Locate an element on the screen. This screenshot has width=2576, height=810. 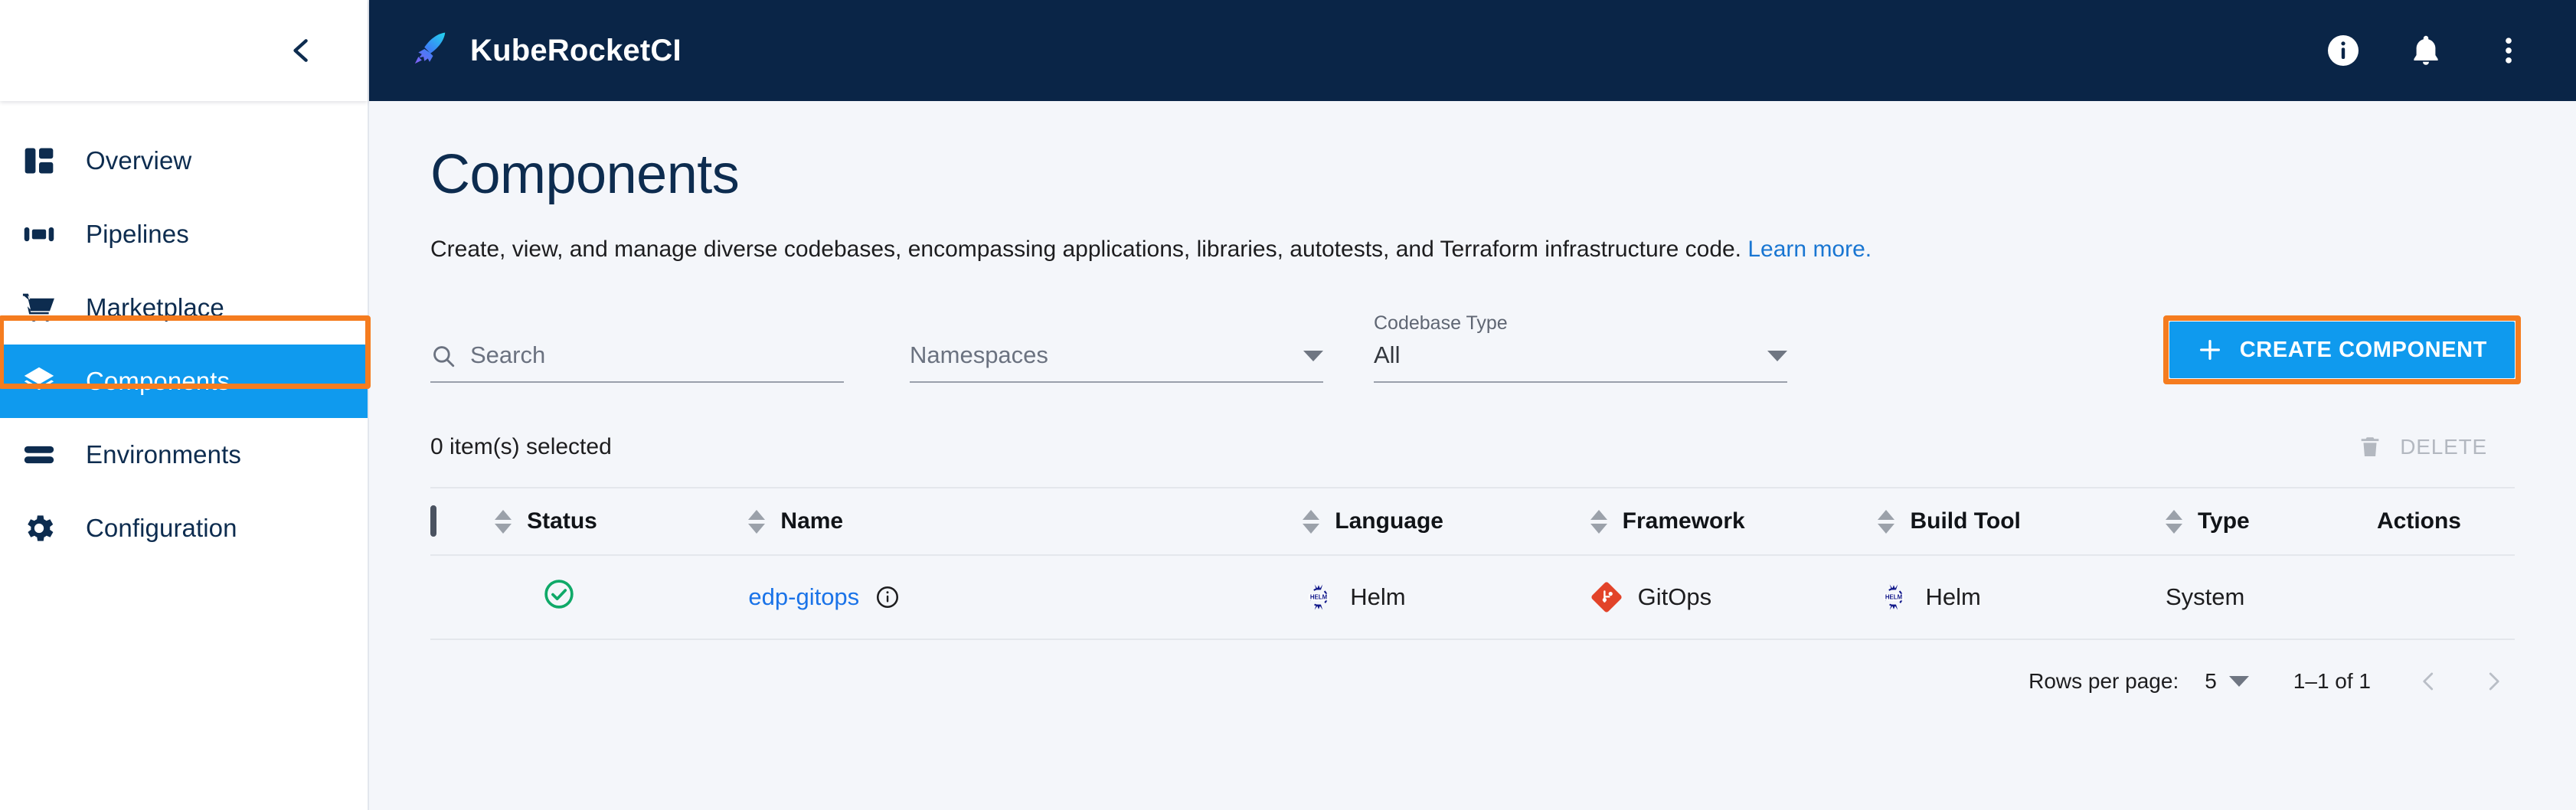
pagination-arrows is located at coordinates (2461, 681).